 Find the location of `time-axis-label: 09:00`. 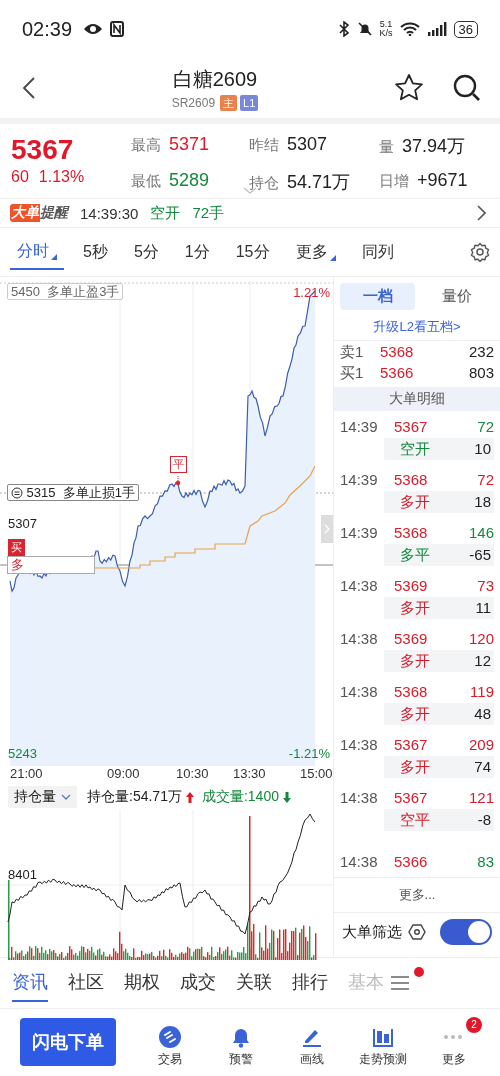

time-axis-label: 09:00 is located at coordinates (123, 773).